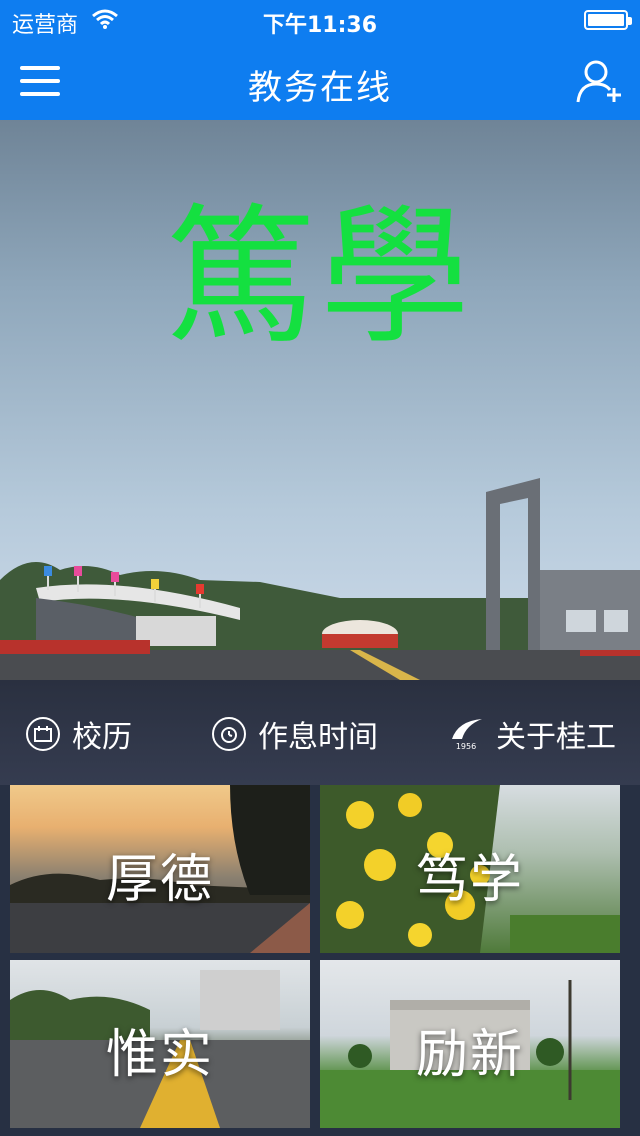  I want to click on quick-links-bar: 校历 作息时间 1956 关于桂工, so click(320, 732).